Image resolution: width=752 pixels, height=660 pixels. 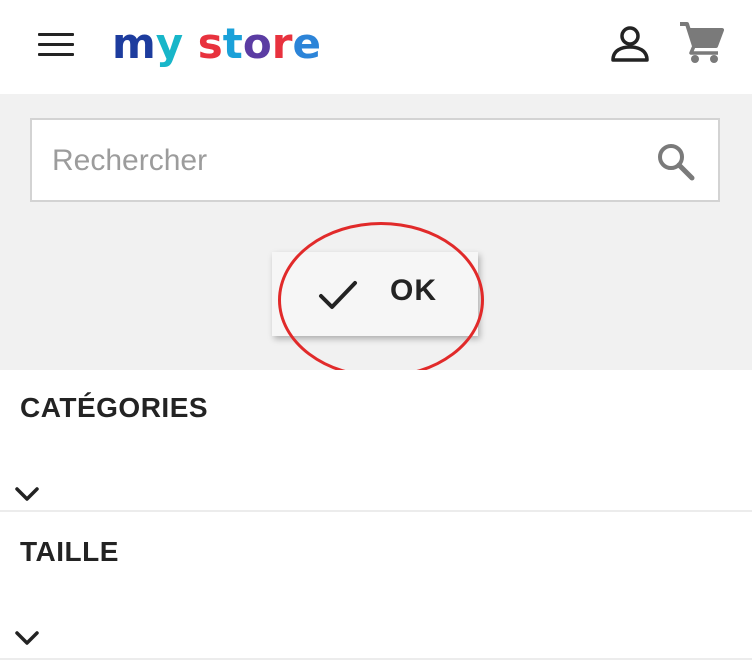 I want to click on facet-title: TAILLE, so click(x=69, y=551).